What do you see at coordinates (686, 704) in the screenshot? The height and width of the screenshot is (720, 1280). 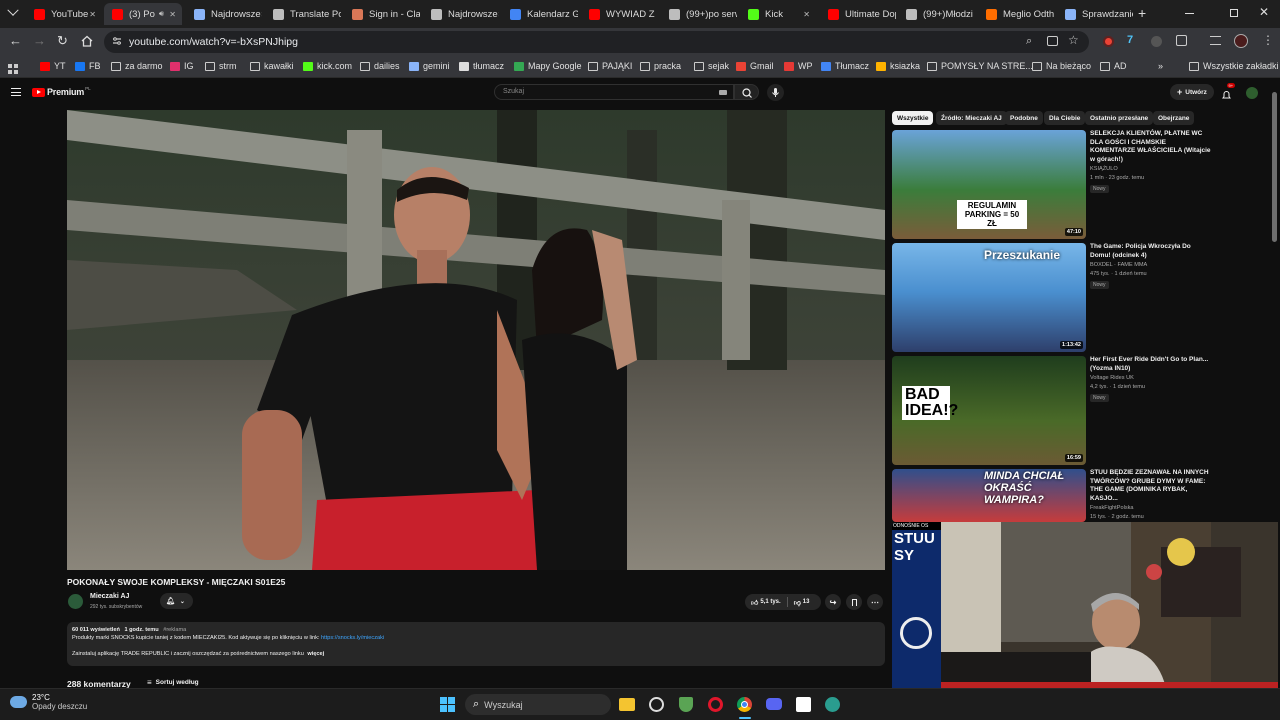 I see `shield-app-icon` at bounding box center [686, 704].